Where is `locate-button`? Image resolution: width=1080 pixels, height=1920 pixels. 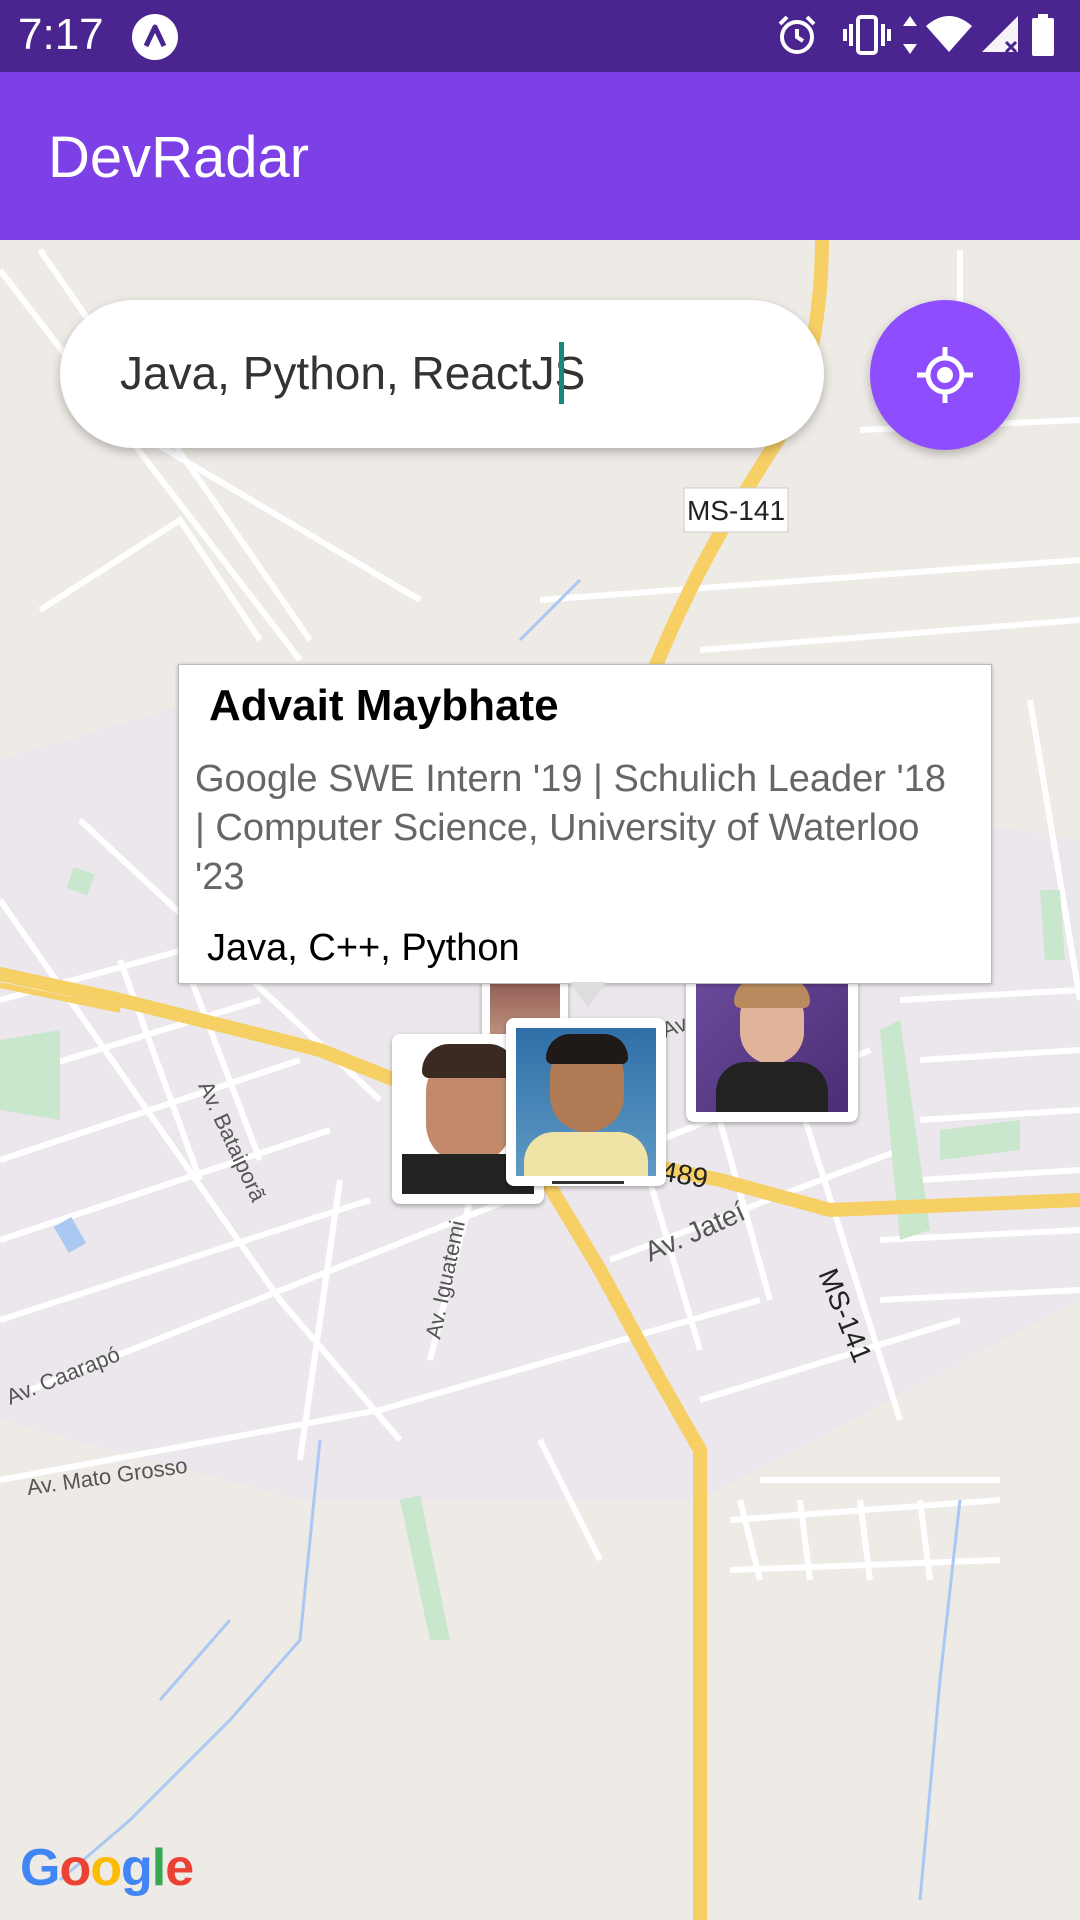 locate-button is located at coordinates (945, 375).